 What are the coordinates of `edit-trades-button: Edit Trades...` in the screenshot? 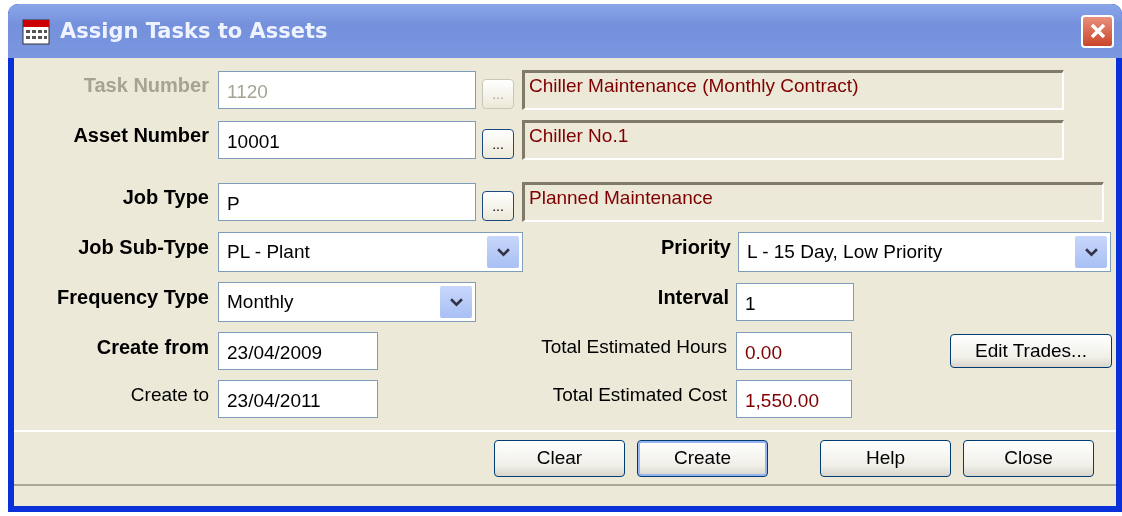 It's located at (1031, 351).